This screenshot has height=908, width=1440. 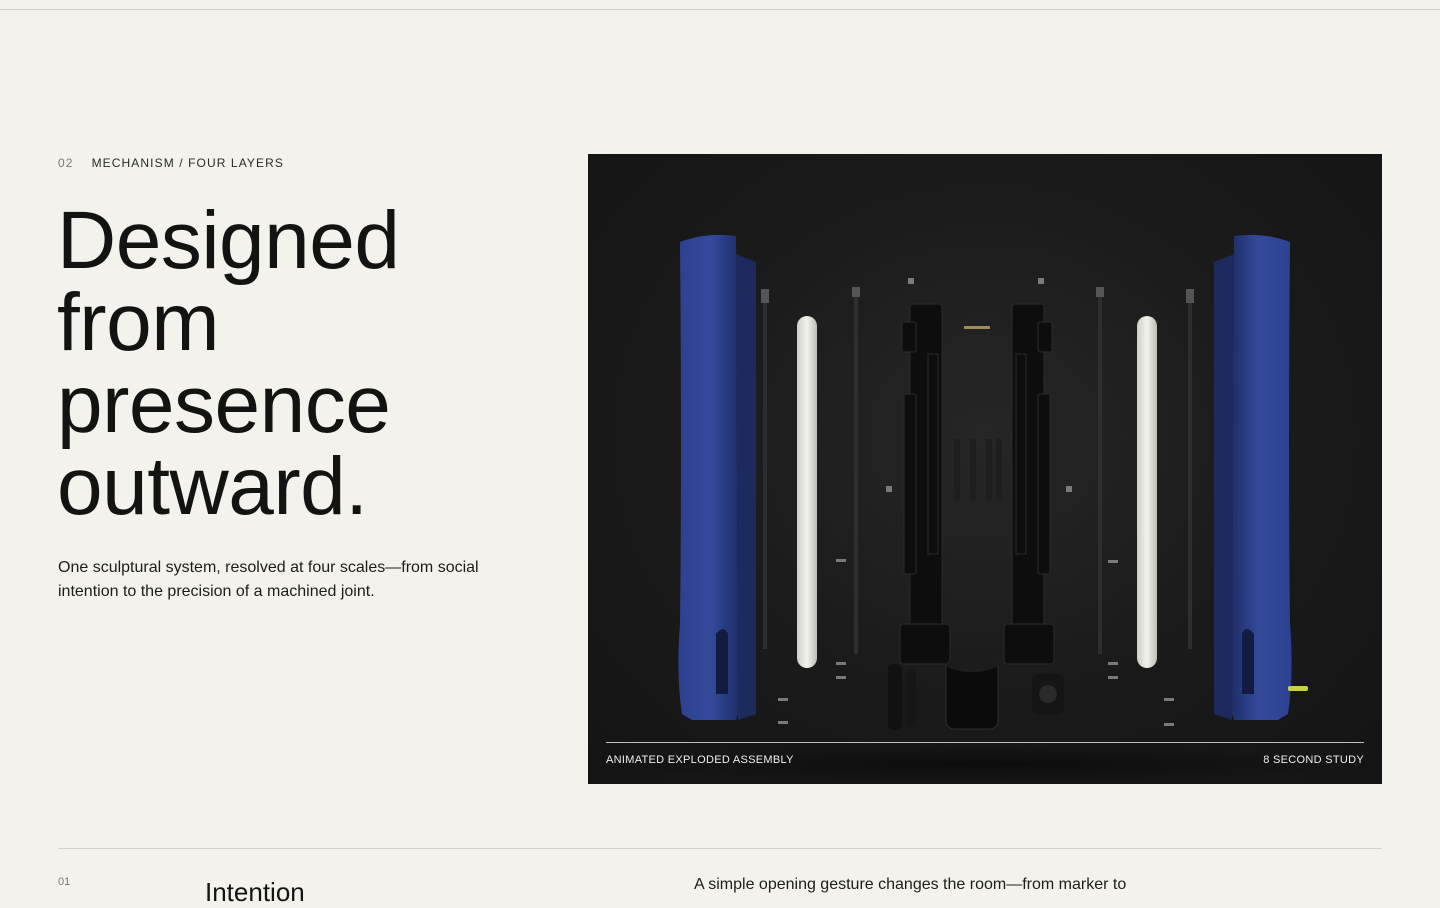 I want to click on section-divider, so click(x=720, y=848).